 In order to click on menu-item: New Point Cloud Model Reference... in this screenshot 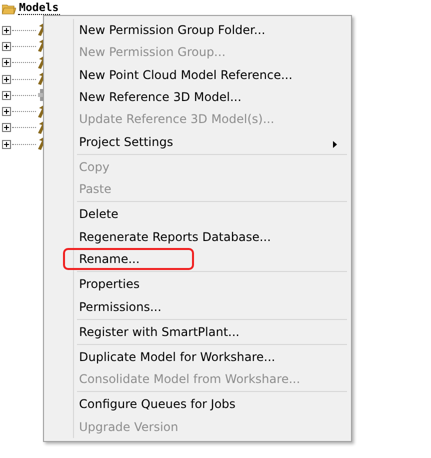, I will do `click(206, 75)`.